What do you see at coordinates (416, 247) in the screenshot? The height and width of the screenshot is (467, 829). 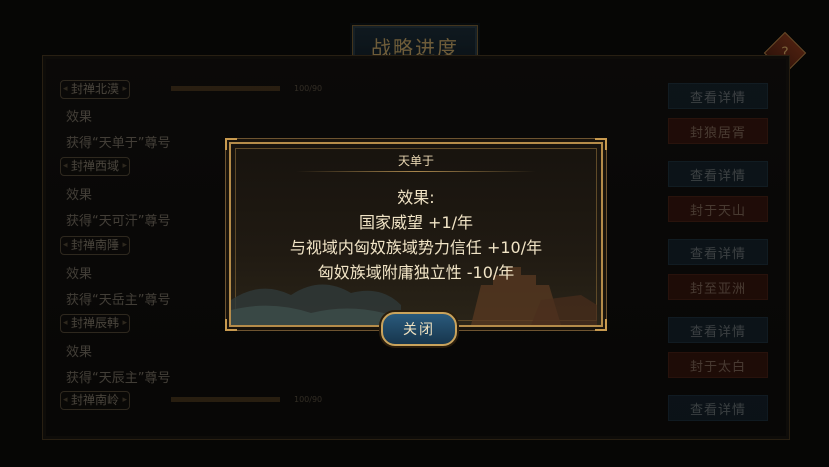 I see `effect-line: 与视域内匈奴族域势力信任 +10/年` at bounding box center [416, 247].